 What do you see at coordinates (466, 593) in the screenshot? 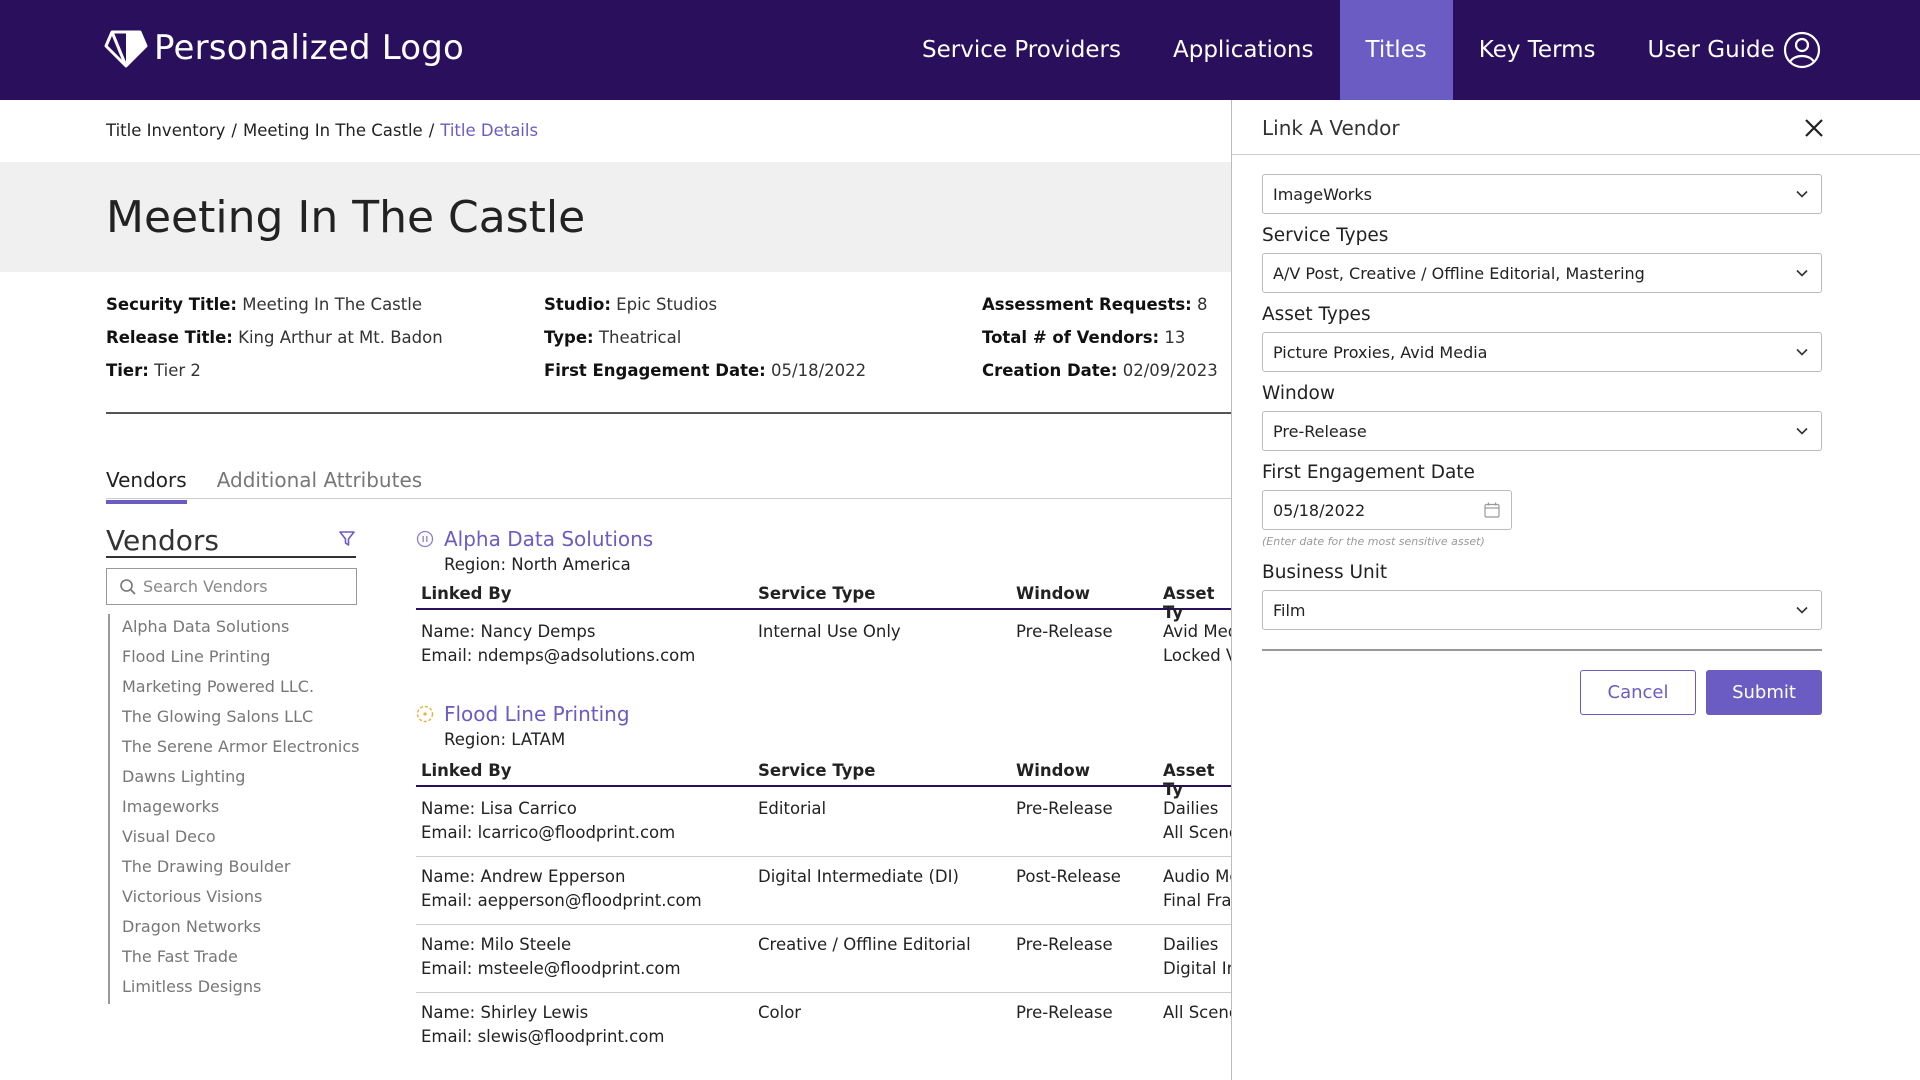
I see `column-header-linked-by: Linked By` at bounding box center [466, 593].